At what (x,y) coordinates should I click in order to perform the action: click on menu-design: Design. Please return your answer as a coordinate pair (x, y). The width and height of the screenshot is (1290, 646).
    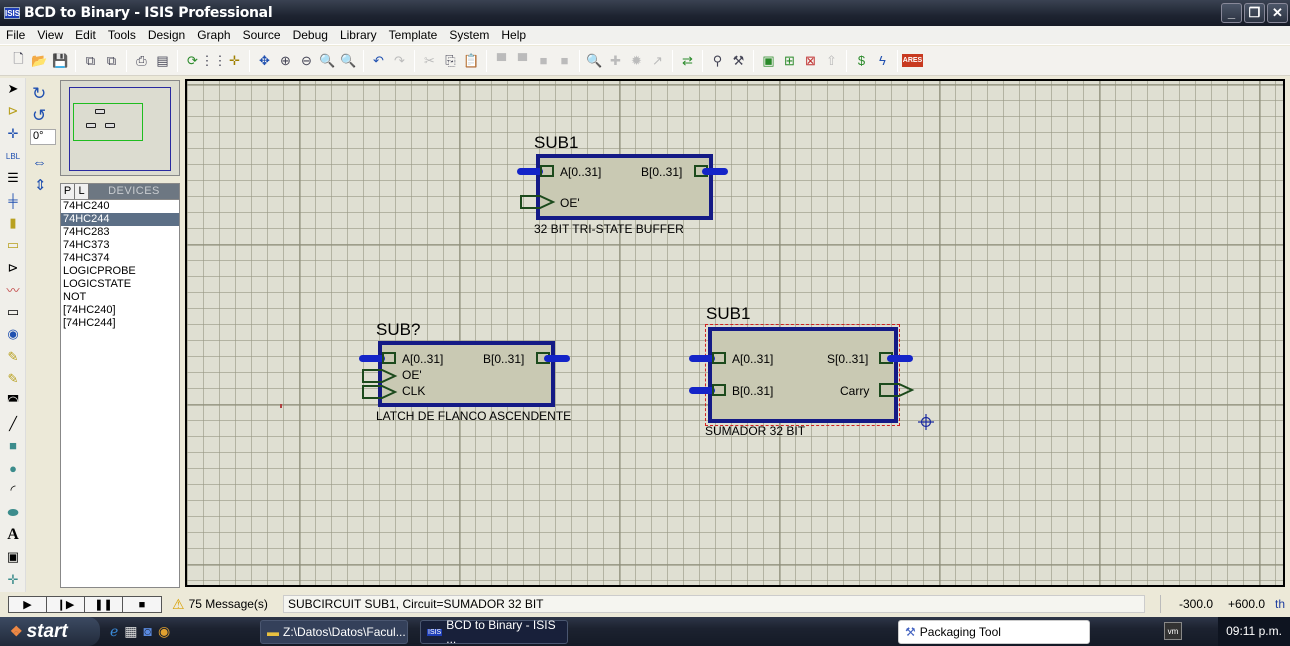
    Looking at the image, I should click on (166, 35).